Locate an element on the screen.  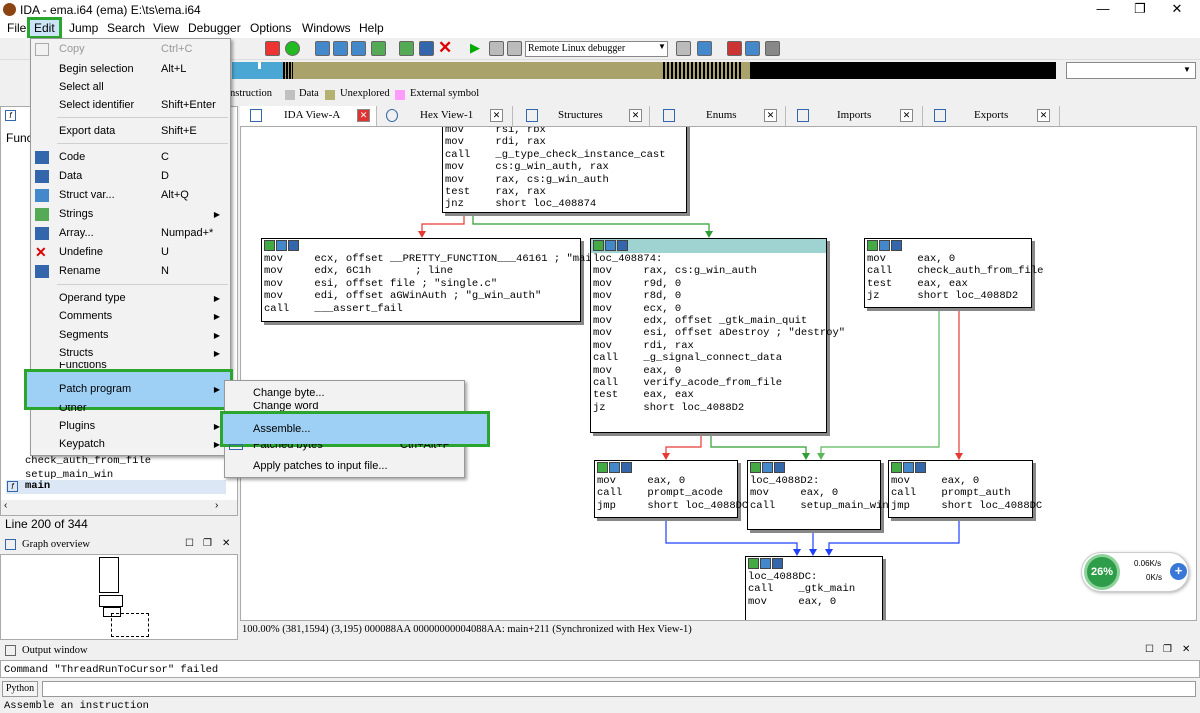
function-item-selected: main is located at coordinates (116, 487).